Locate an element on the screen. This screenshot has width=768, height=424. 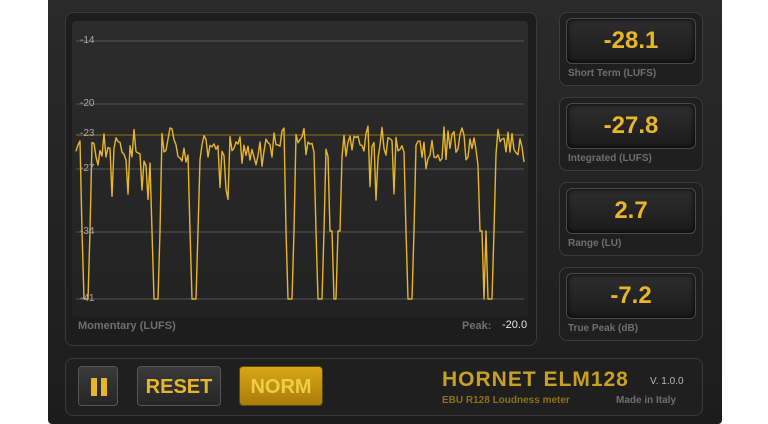
short-term-label: Short Term (LUFS) is located at coordinates (612, 73).